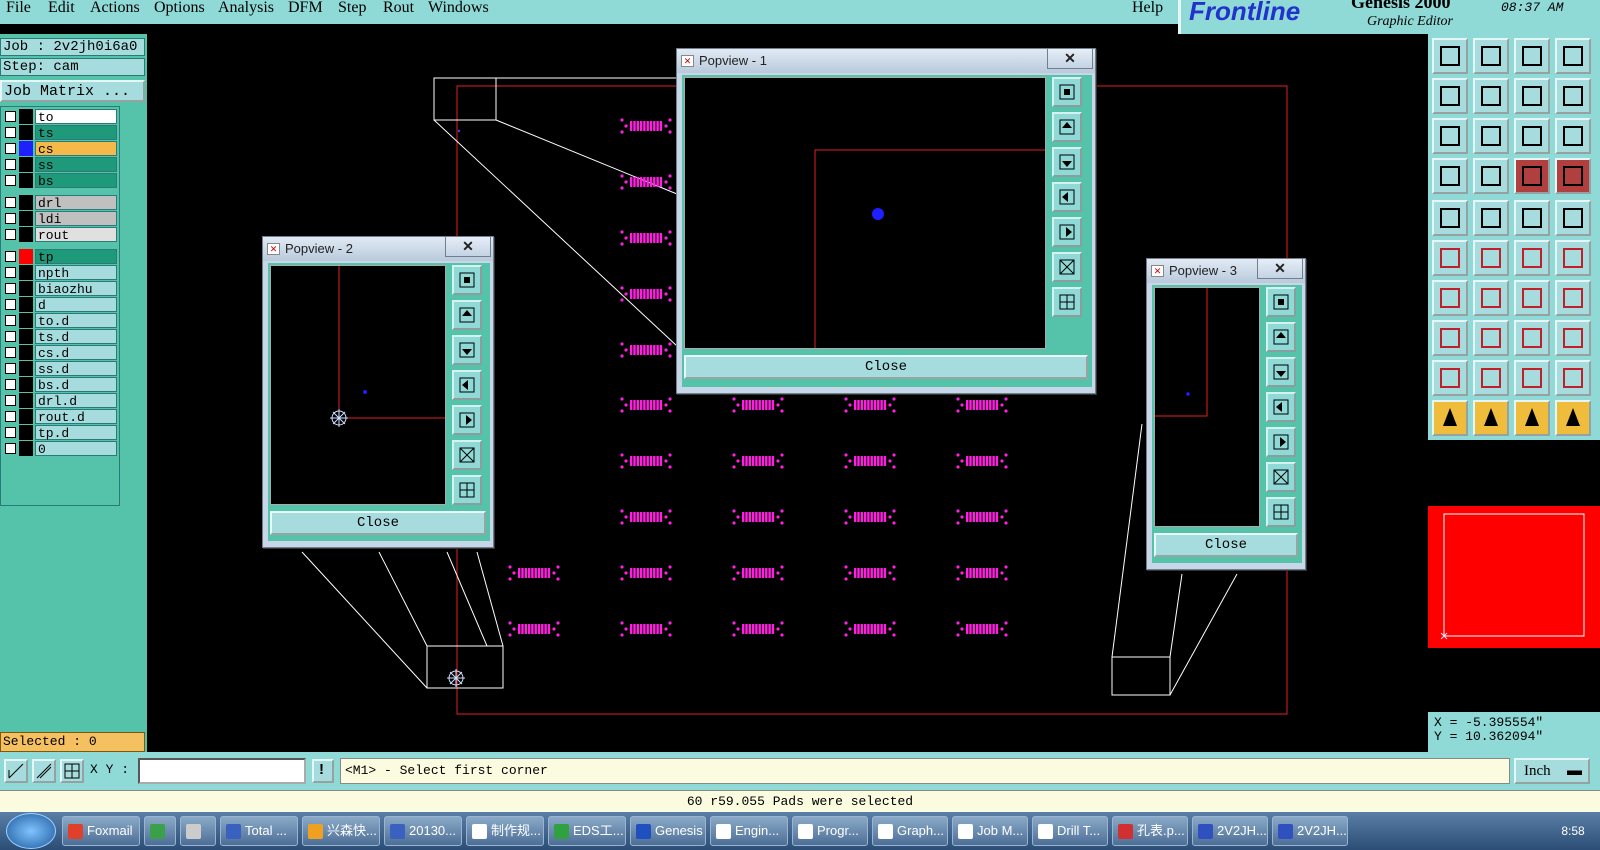 The width and height of the screenshot is (1600, 850). What do you see at coordinates (1532, 176) in the screenshot?
I see `net-select-button` at bounding box center [1532, 176].